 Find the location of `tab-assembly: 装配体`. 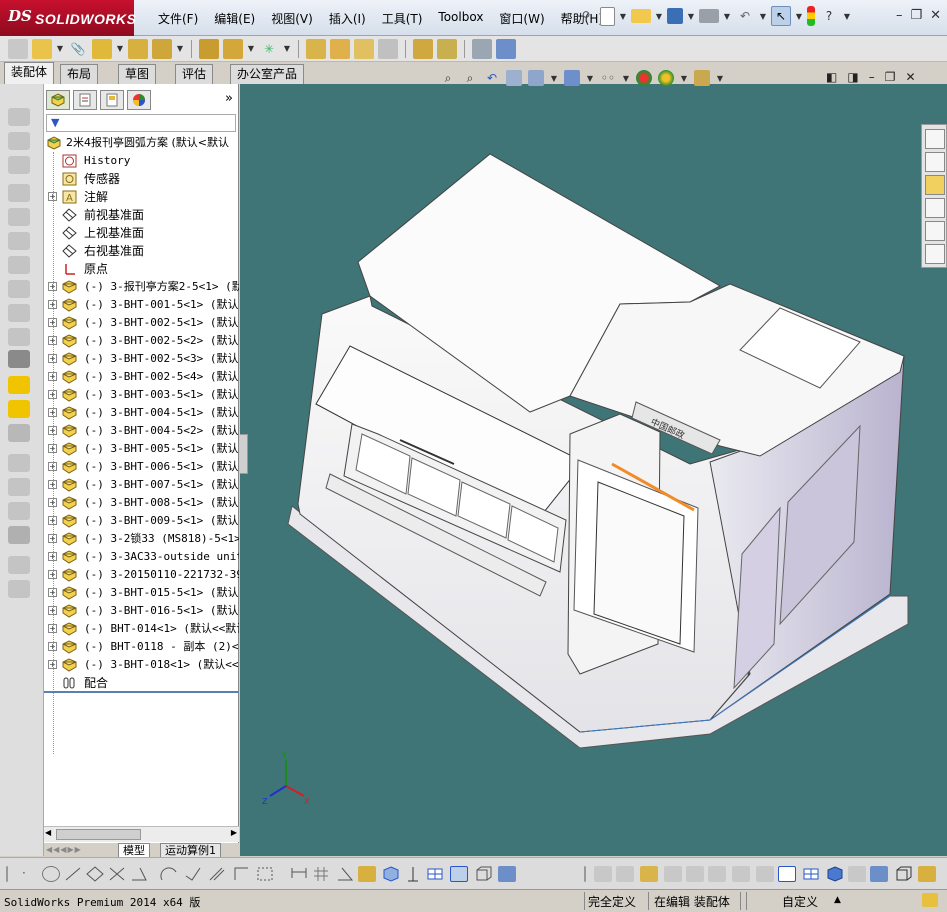

tab-assembly: 装配体 is located at coordinates (29, 73).